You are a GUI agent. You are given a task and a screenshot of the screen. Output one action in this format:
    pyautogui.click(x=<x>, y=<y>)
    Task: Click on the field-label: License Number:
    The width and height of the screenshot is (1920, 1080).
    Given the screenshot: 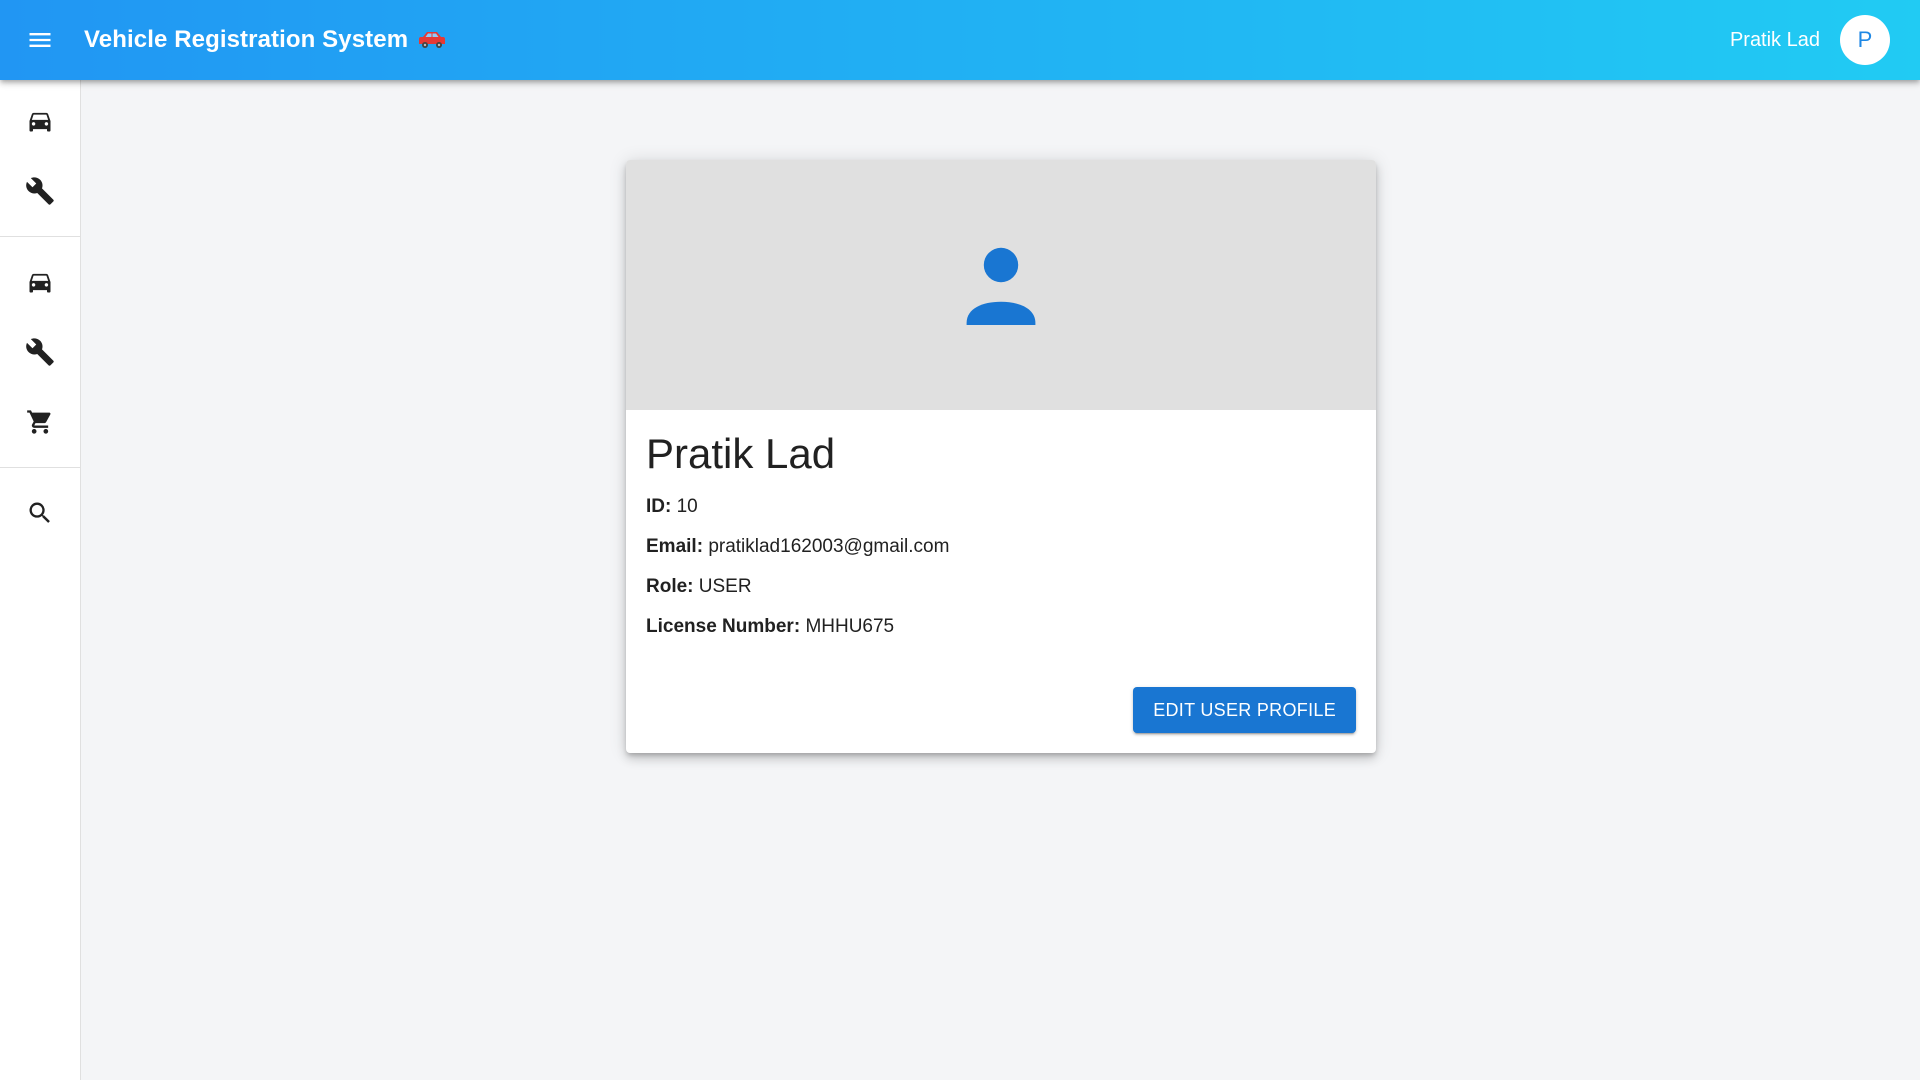 What is the action you would take?
    pyautogui.click(x=723, y=626)
    